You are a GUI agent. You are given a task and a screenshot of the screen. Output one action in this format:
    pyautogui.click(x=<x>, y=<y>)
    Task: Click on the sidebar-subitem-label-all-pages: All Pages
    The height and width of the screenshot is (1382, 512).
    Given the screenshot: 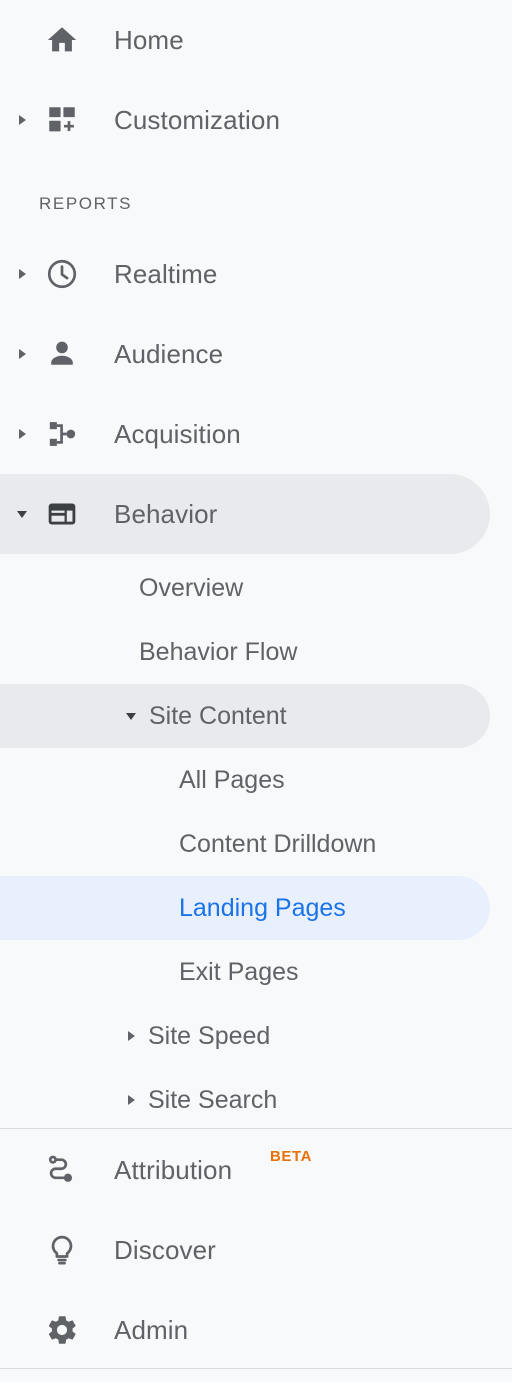 What is the action you would take?
    pyautogui.click(x=232, y=779)
    